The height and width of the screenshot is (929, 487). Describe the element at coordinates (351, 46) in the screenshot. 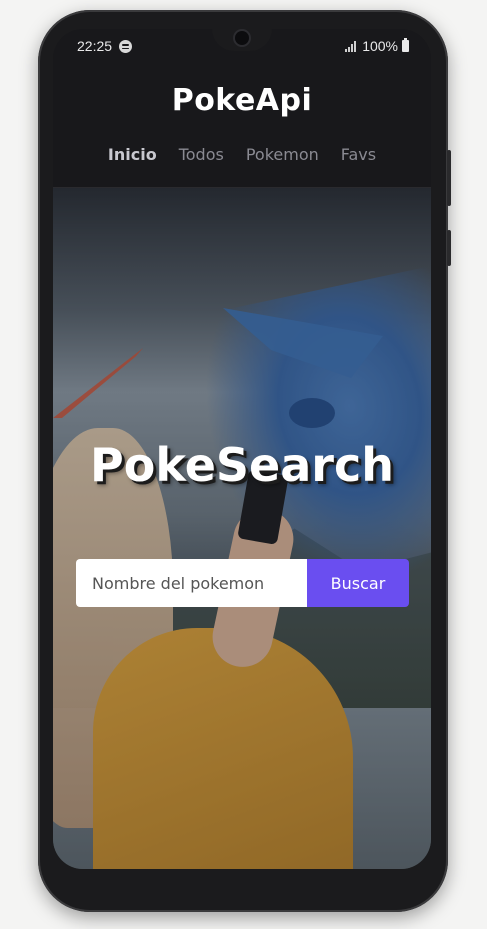

I see `signal-icon` at that location.